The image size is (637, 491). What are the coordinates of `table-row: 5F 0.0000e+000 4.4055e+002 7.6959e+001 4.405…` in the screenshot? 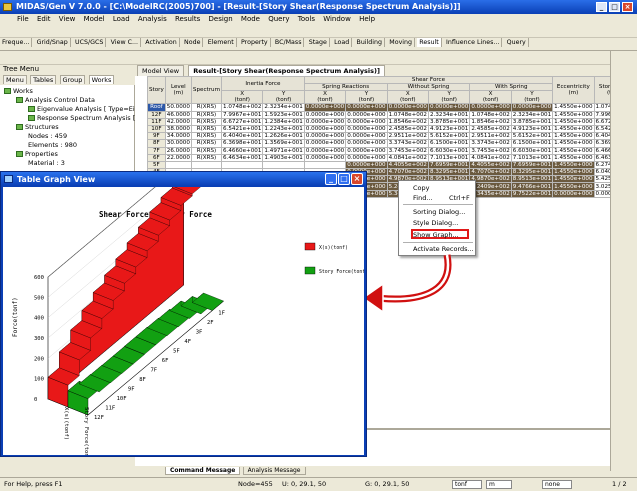 It's located at (391, 165).